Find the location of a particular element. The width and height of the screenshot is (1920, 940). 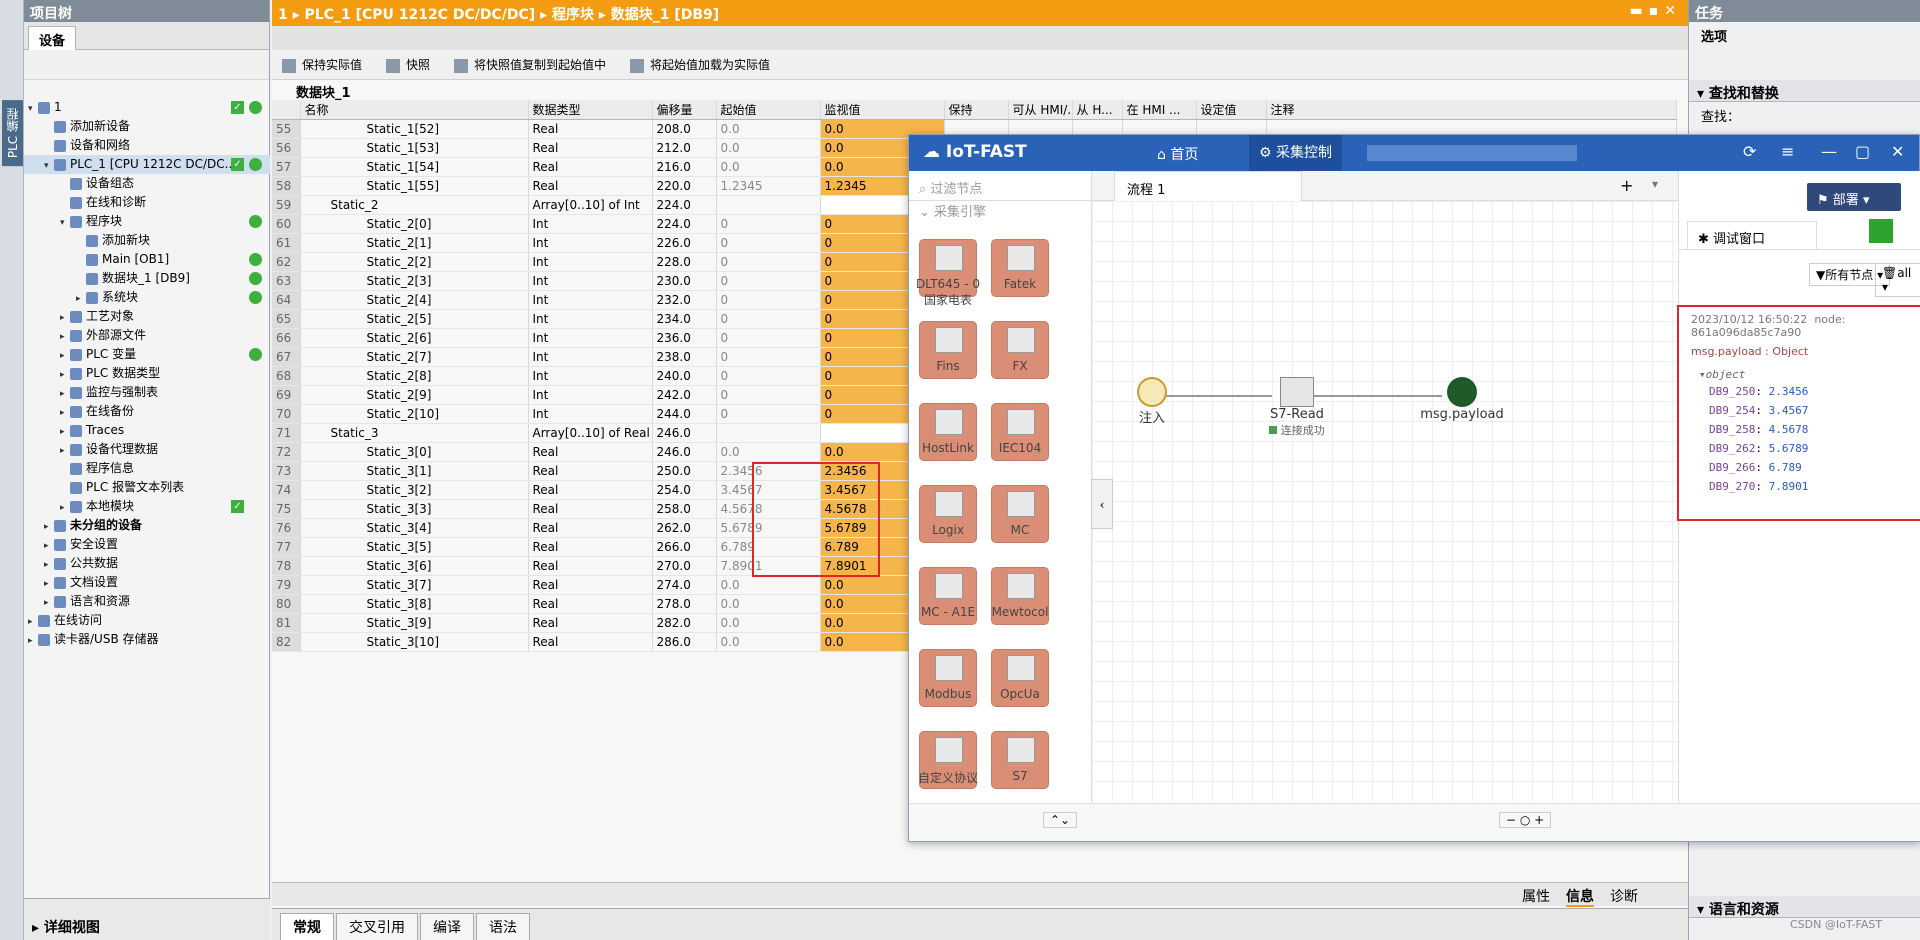

details-view: ▸ 详细视图 is located at coordinates (147, 919).